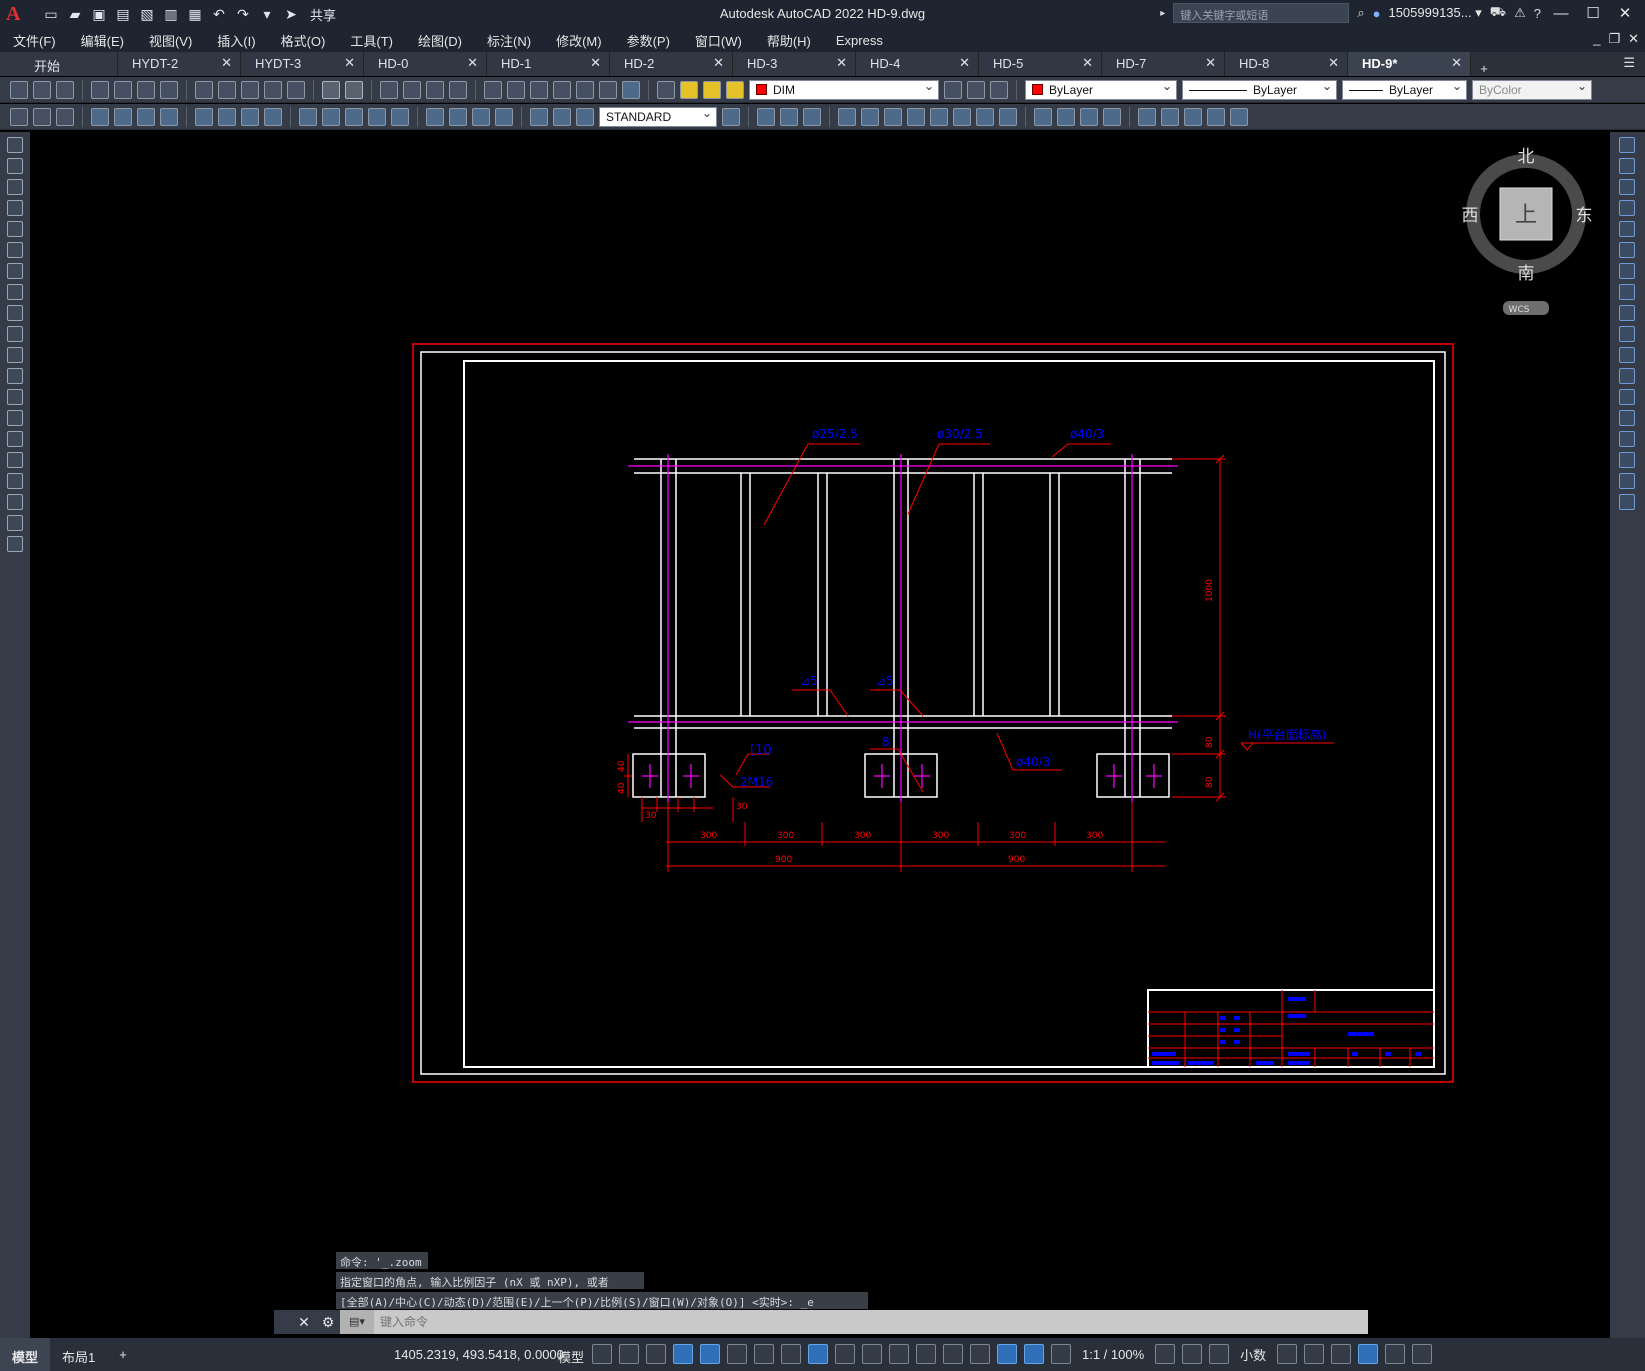 The image size is (1645, 1371). Describe the element at coordinates (953, 89) in the screenshot. I see `make-current-layer-icon` at that location.